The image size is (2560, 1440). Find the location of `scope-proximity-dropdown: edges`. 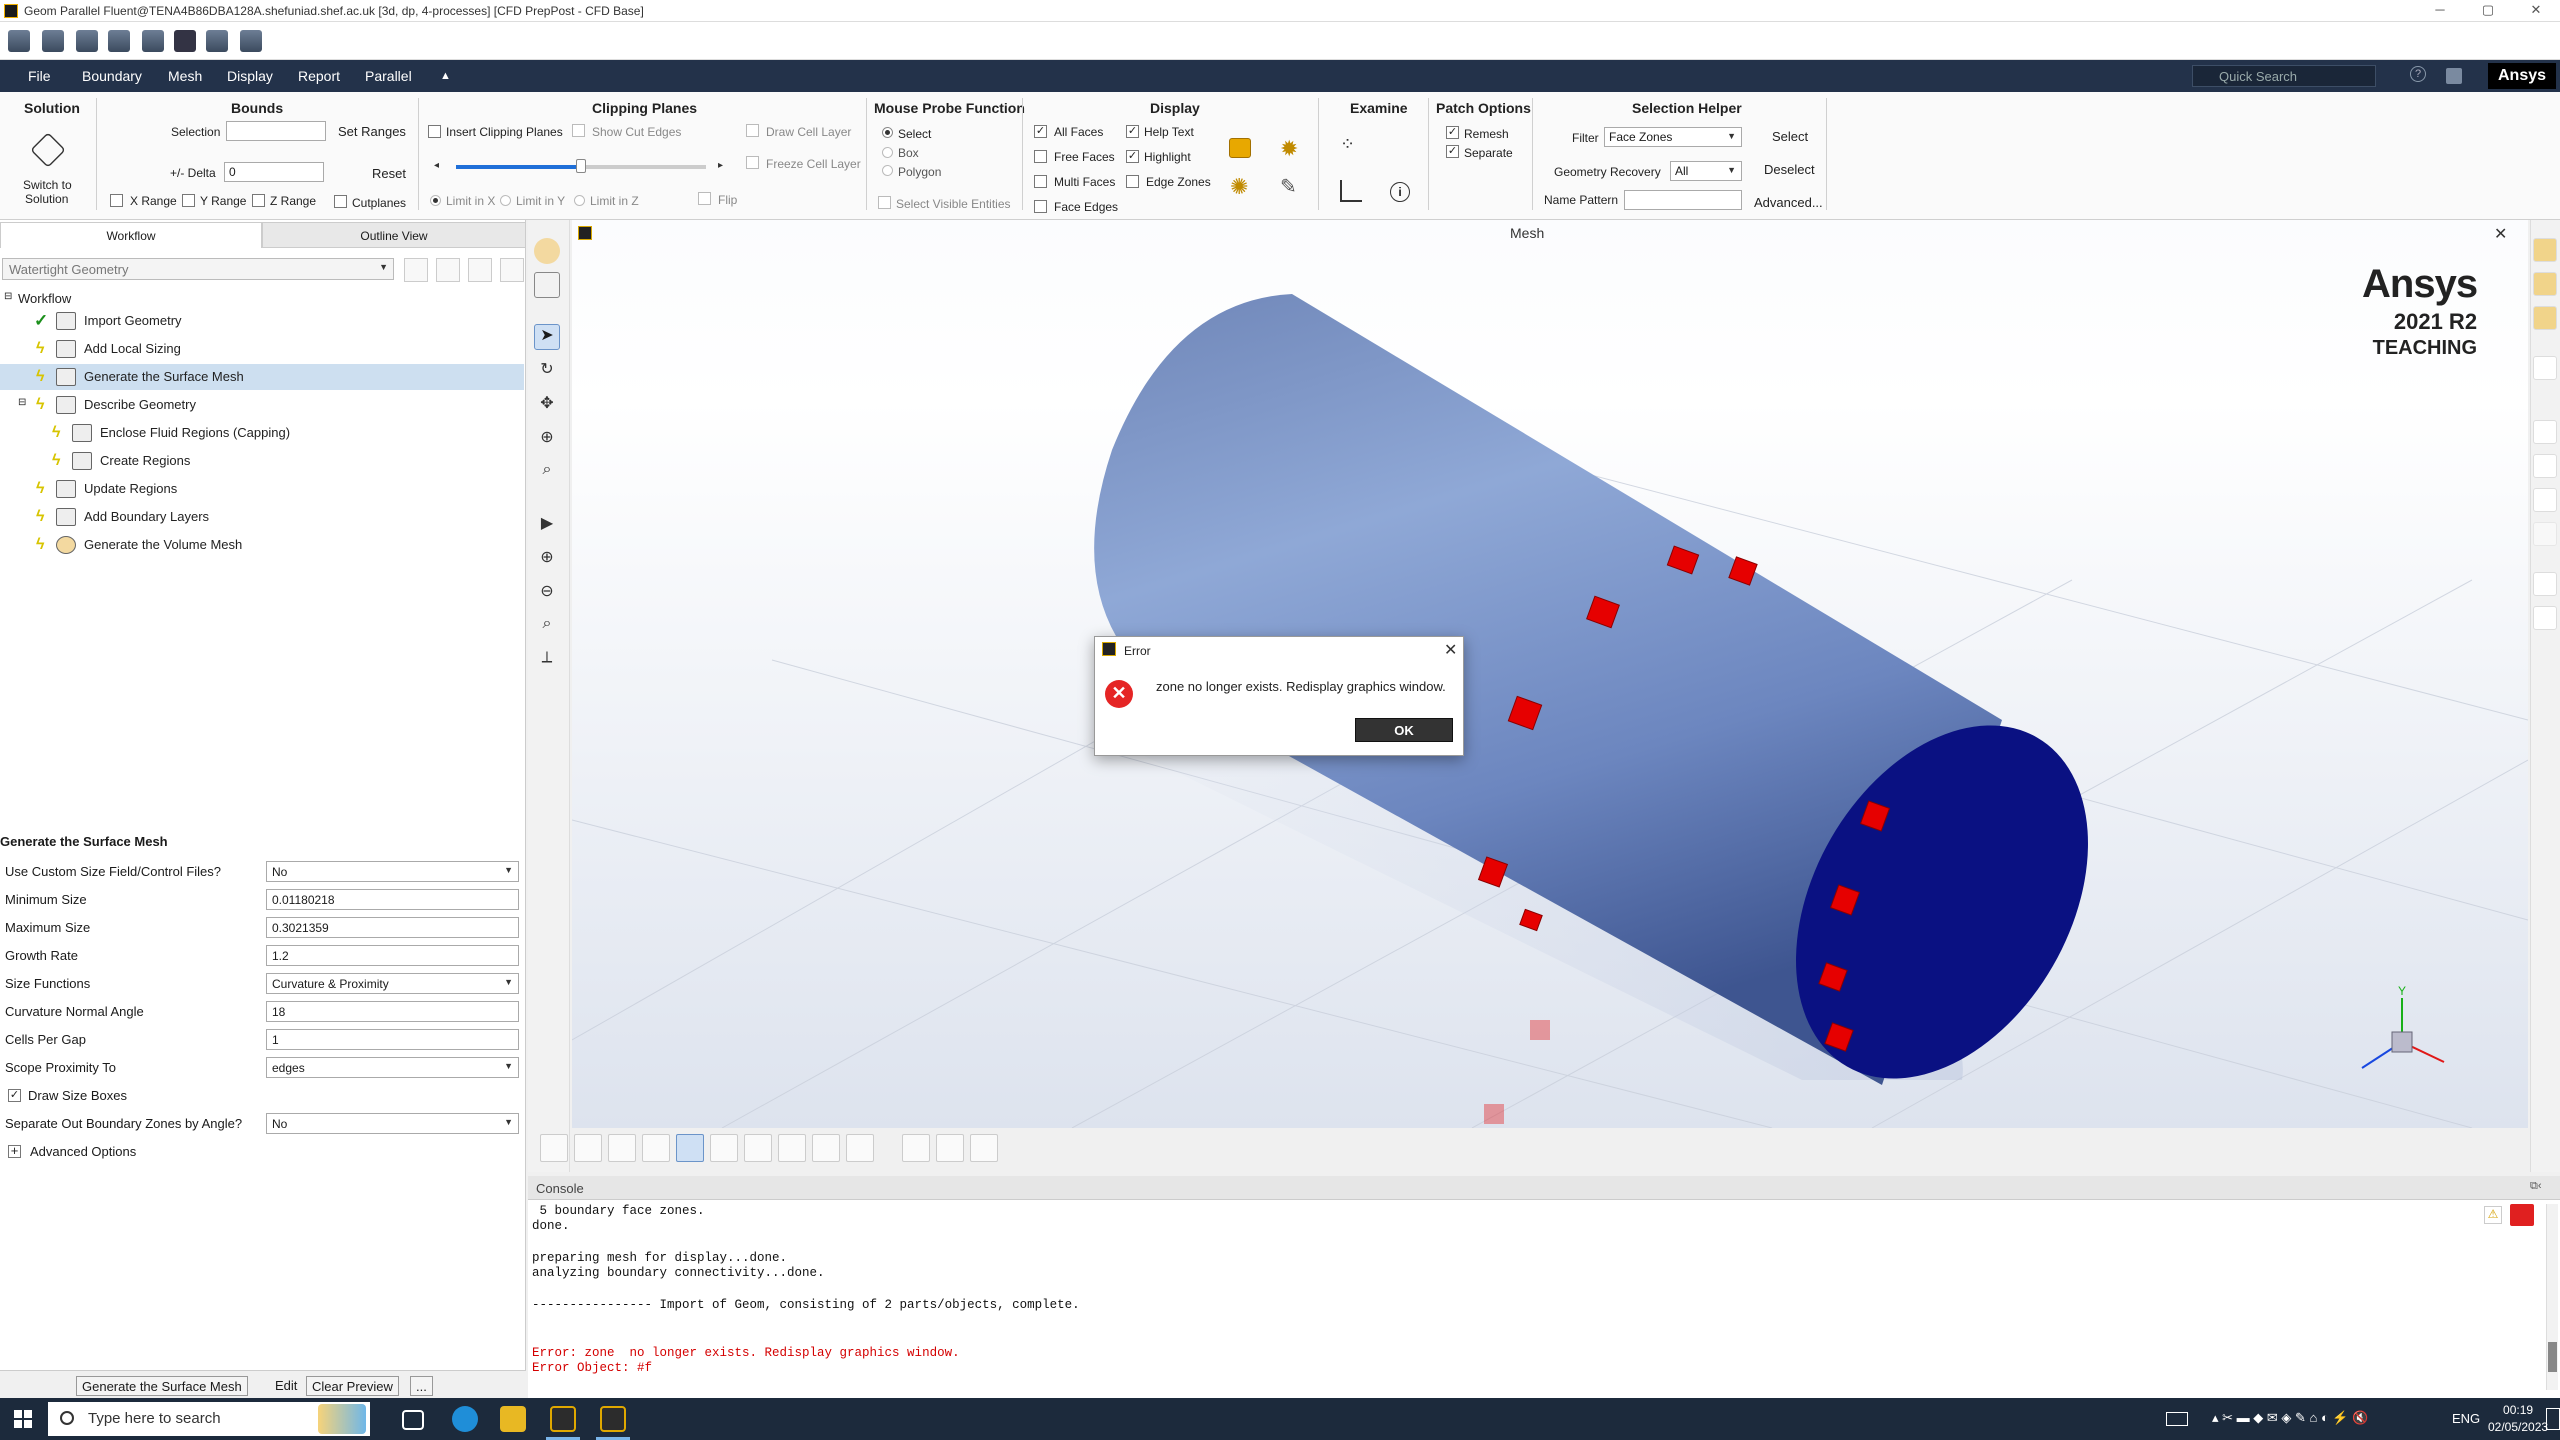

scope-proximity-dropdown: edges is located at coordinates (392, 1067).